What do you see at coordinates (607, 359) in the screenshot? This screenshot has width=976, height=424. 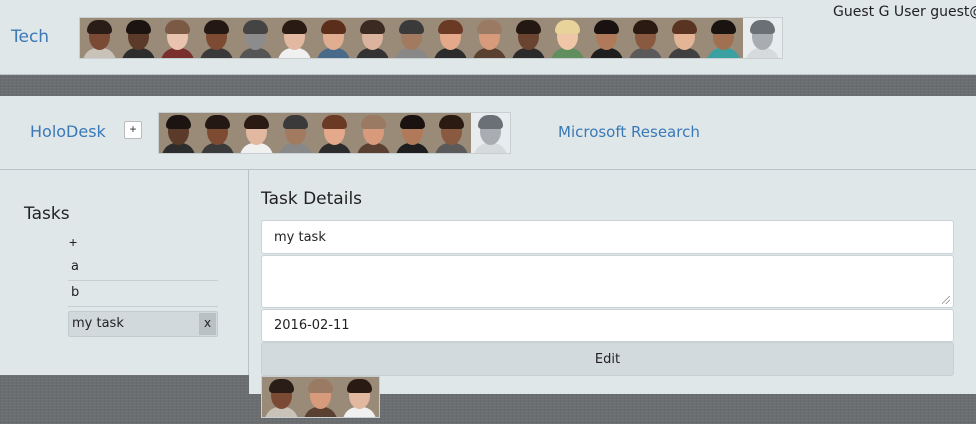 I see `edit-task-button: Edit` at bounding box center [607, 359].